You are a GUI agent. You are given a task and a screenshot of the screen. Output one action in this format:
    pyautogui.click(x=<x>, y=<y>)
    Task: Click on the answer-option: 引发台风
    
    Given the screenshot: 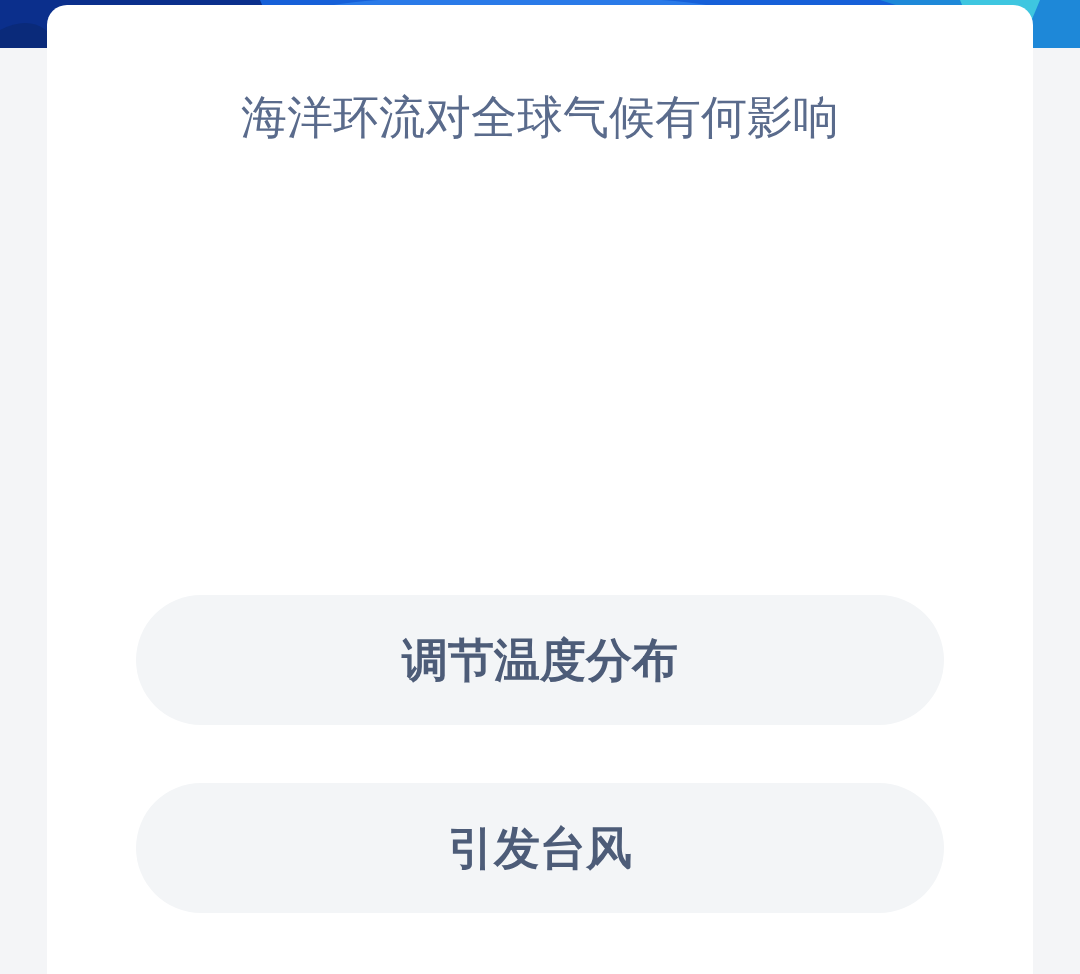 What is the action you would take?
    pyautogui.click(x=540, y=848)
    